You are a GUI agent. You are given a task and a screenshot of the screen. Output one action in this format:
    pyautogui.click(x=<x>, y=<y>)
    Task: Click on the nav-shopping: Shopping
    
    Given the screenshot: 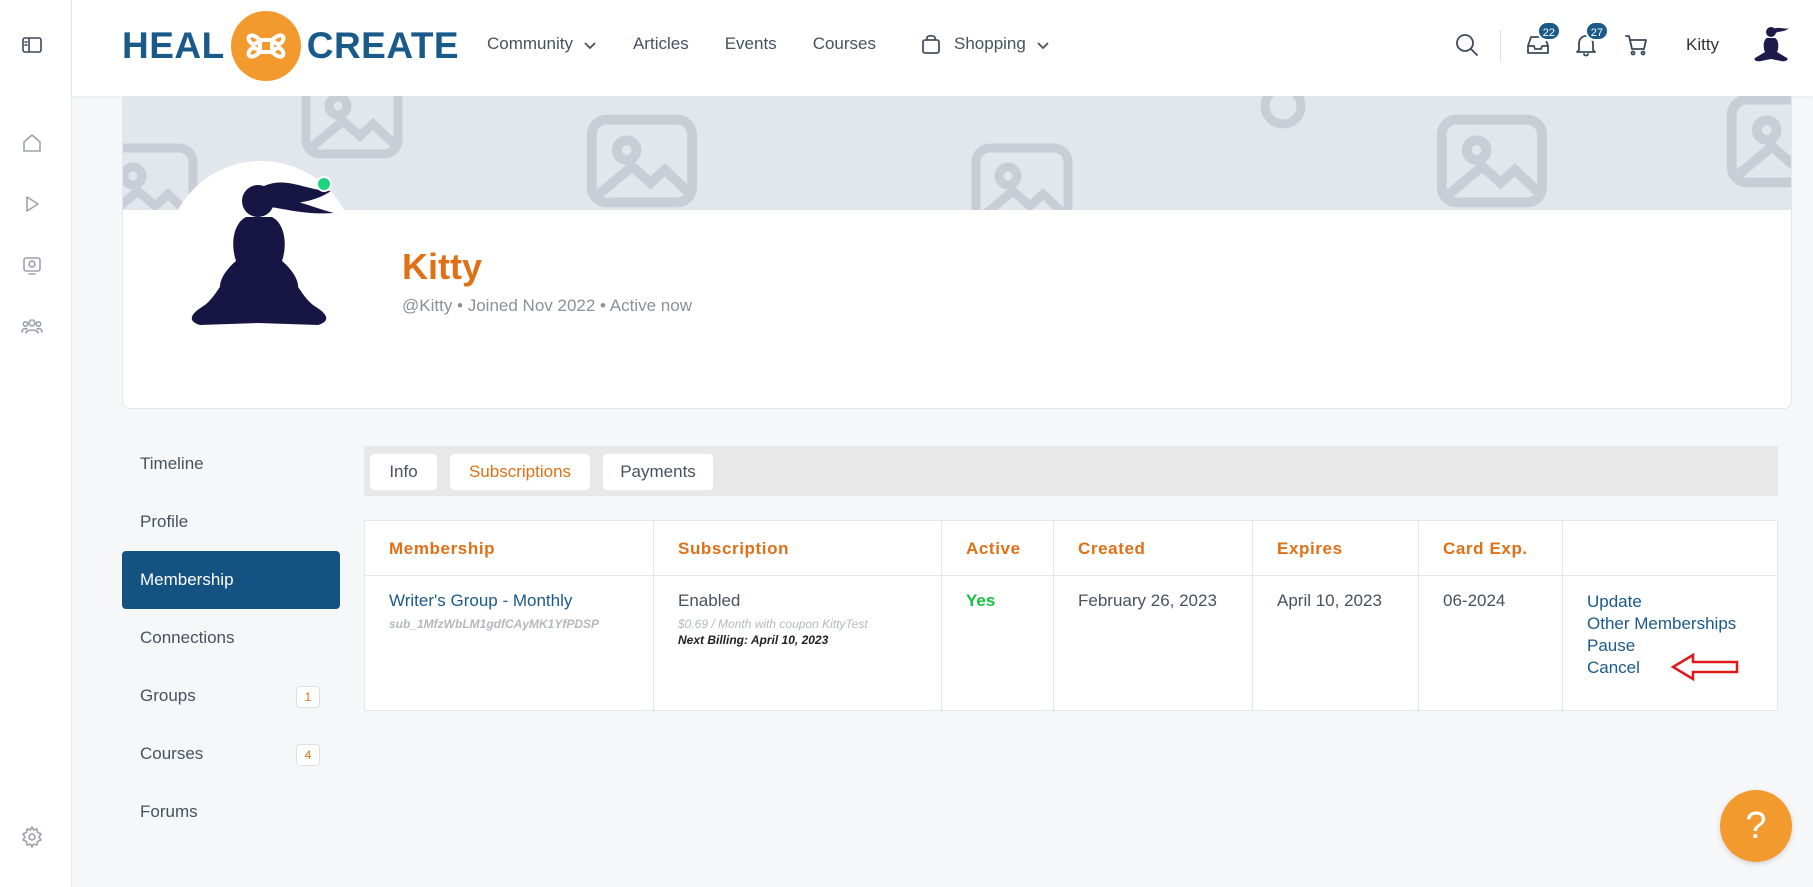 What is the action you would take?
    pyautogui.click(x=985, y=44)
    